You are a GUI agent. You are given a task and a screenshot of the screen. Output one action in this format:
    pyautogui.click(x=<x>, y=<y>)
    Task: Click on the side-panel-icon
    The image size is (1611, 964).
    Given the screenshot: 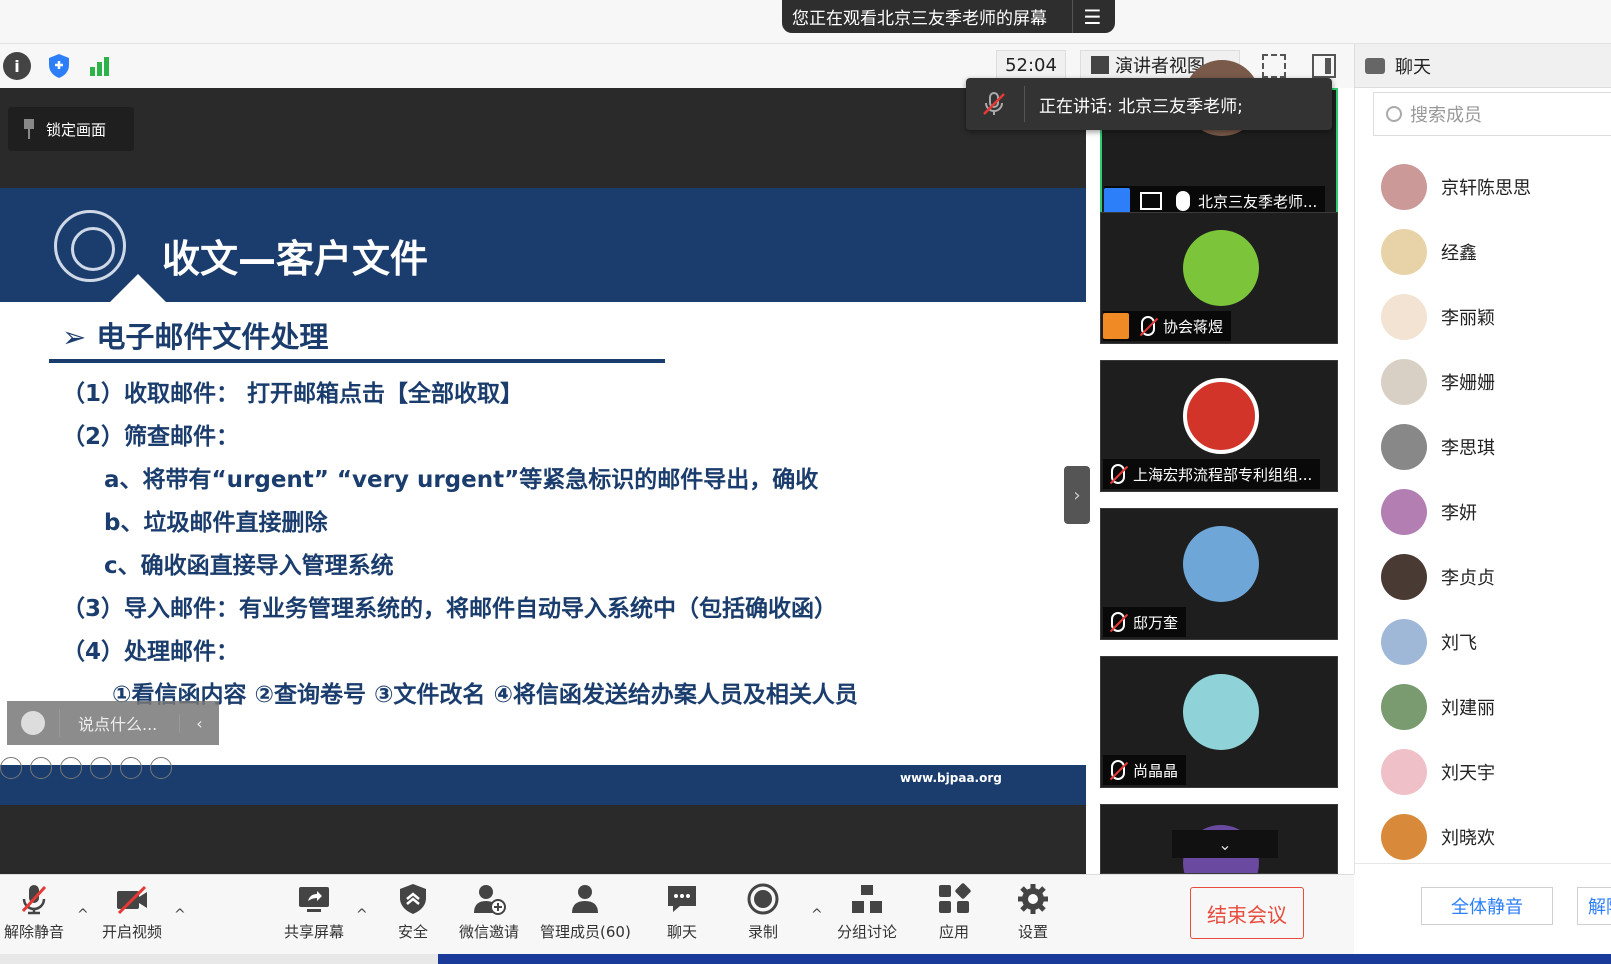 What is the action you would take?
    pyautogui.click(x=1324, y=66)
    